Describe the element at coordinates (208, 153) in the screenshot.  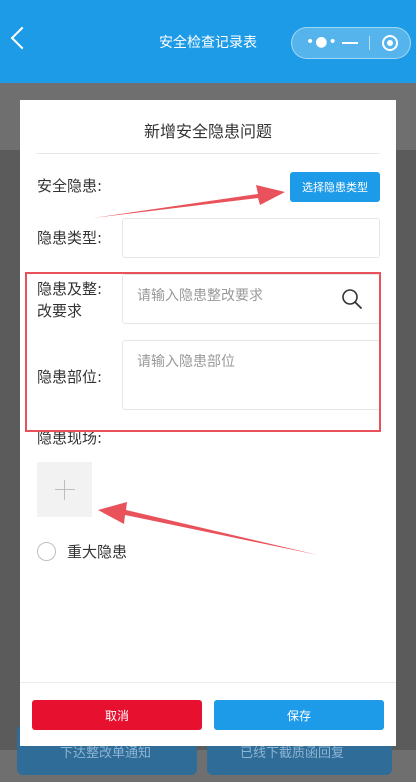
I see `title-divider` at that location.